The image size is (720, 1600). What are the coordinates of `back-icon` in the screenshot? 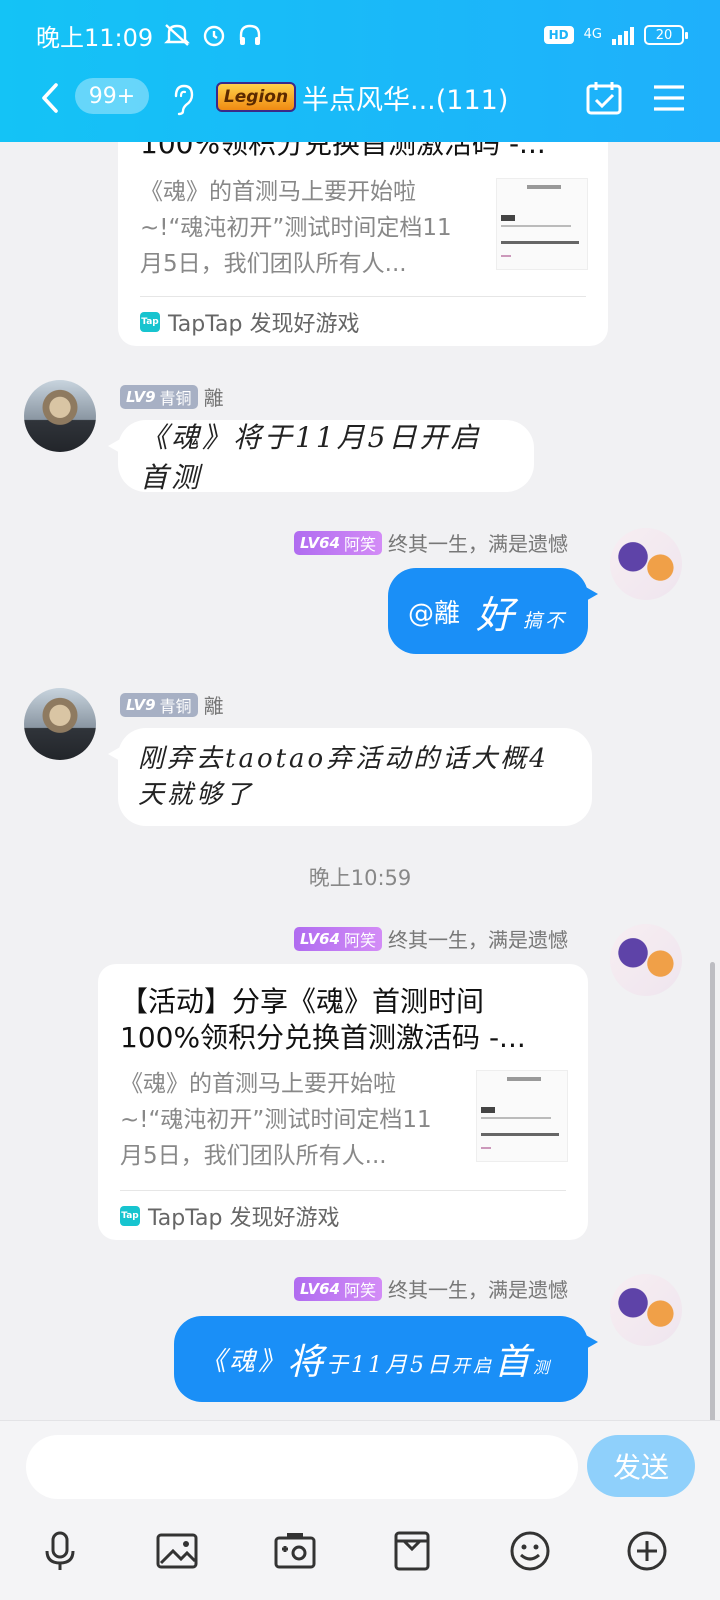 It's located at (51, 98).